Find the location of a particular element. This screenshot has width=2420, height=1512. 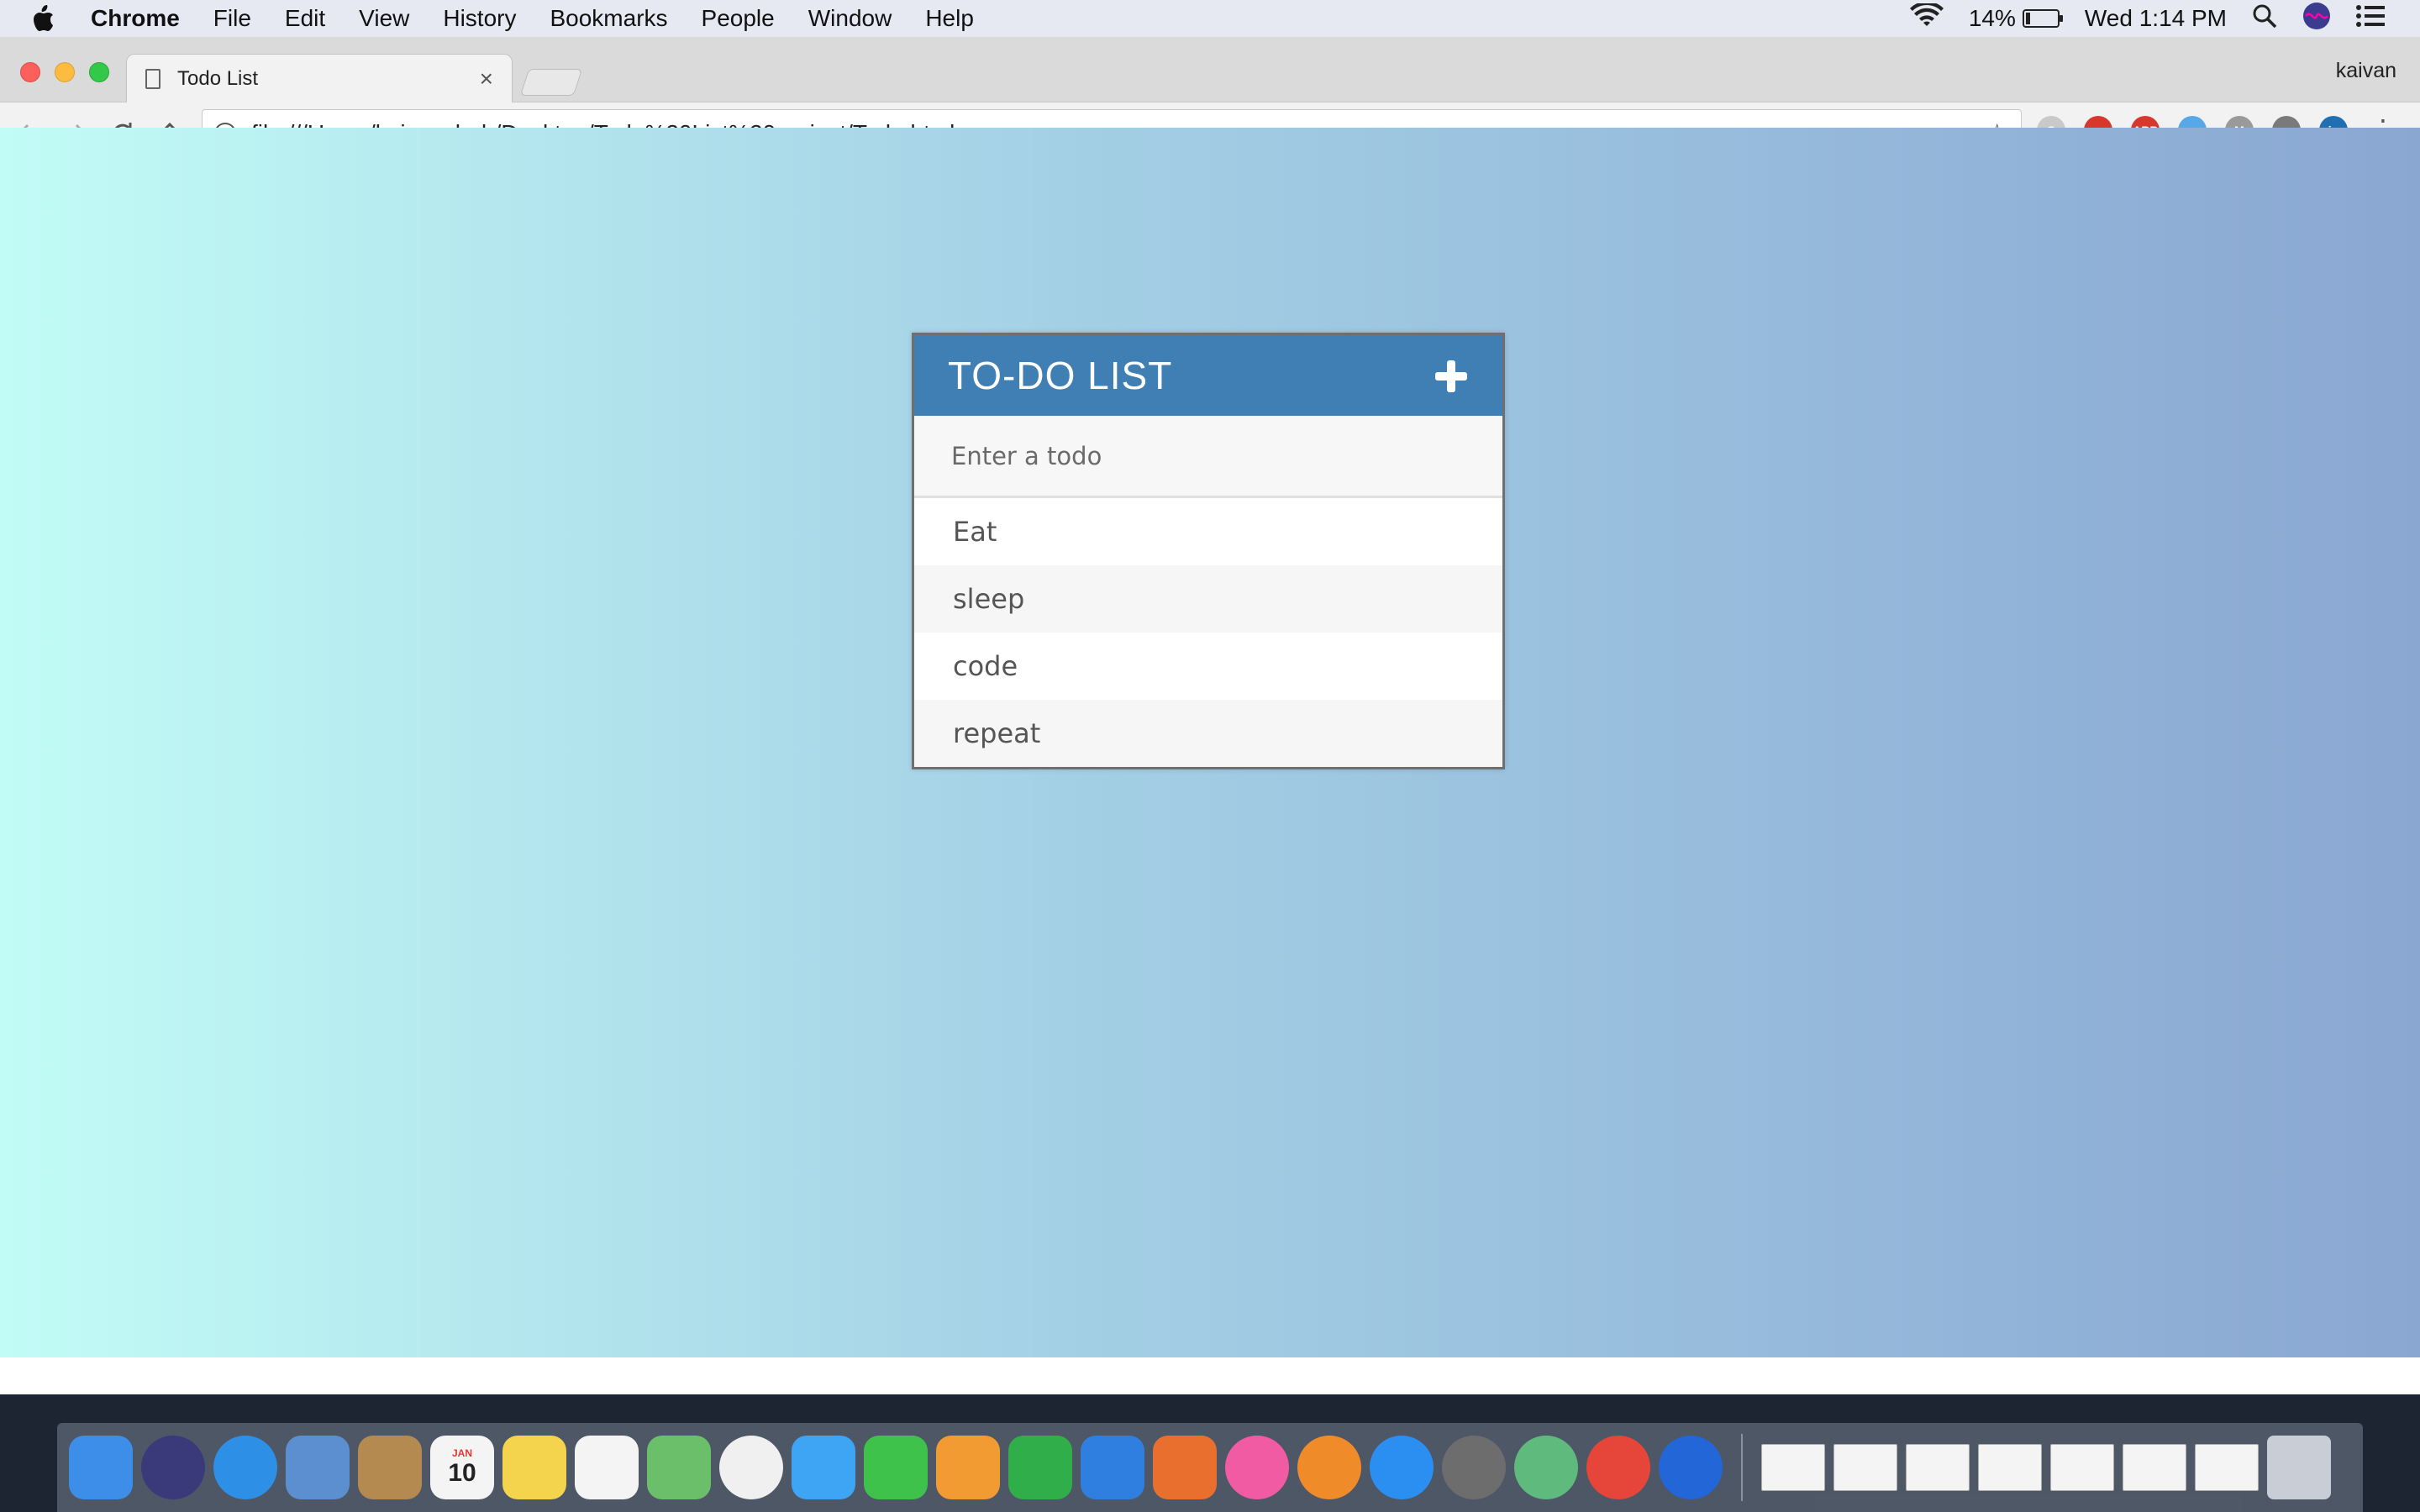

menu-history: History is located at coordinates (480, 18).